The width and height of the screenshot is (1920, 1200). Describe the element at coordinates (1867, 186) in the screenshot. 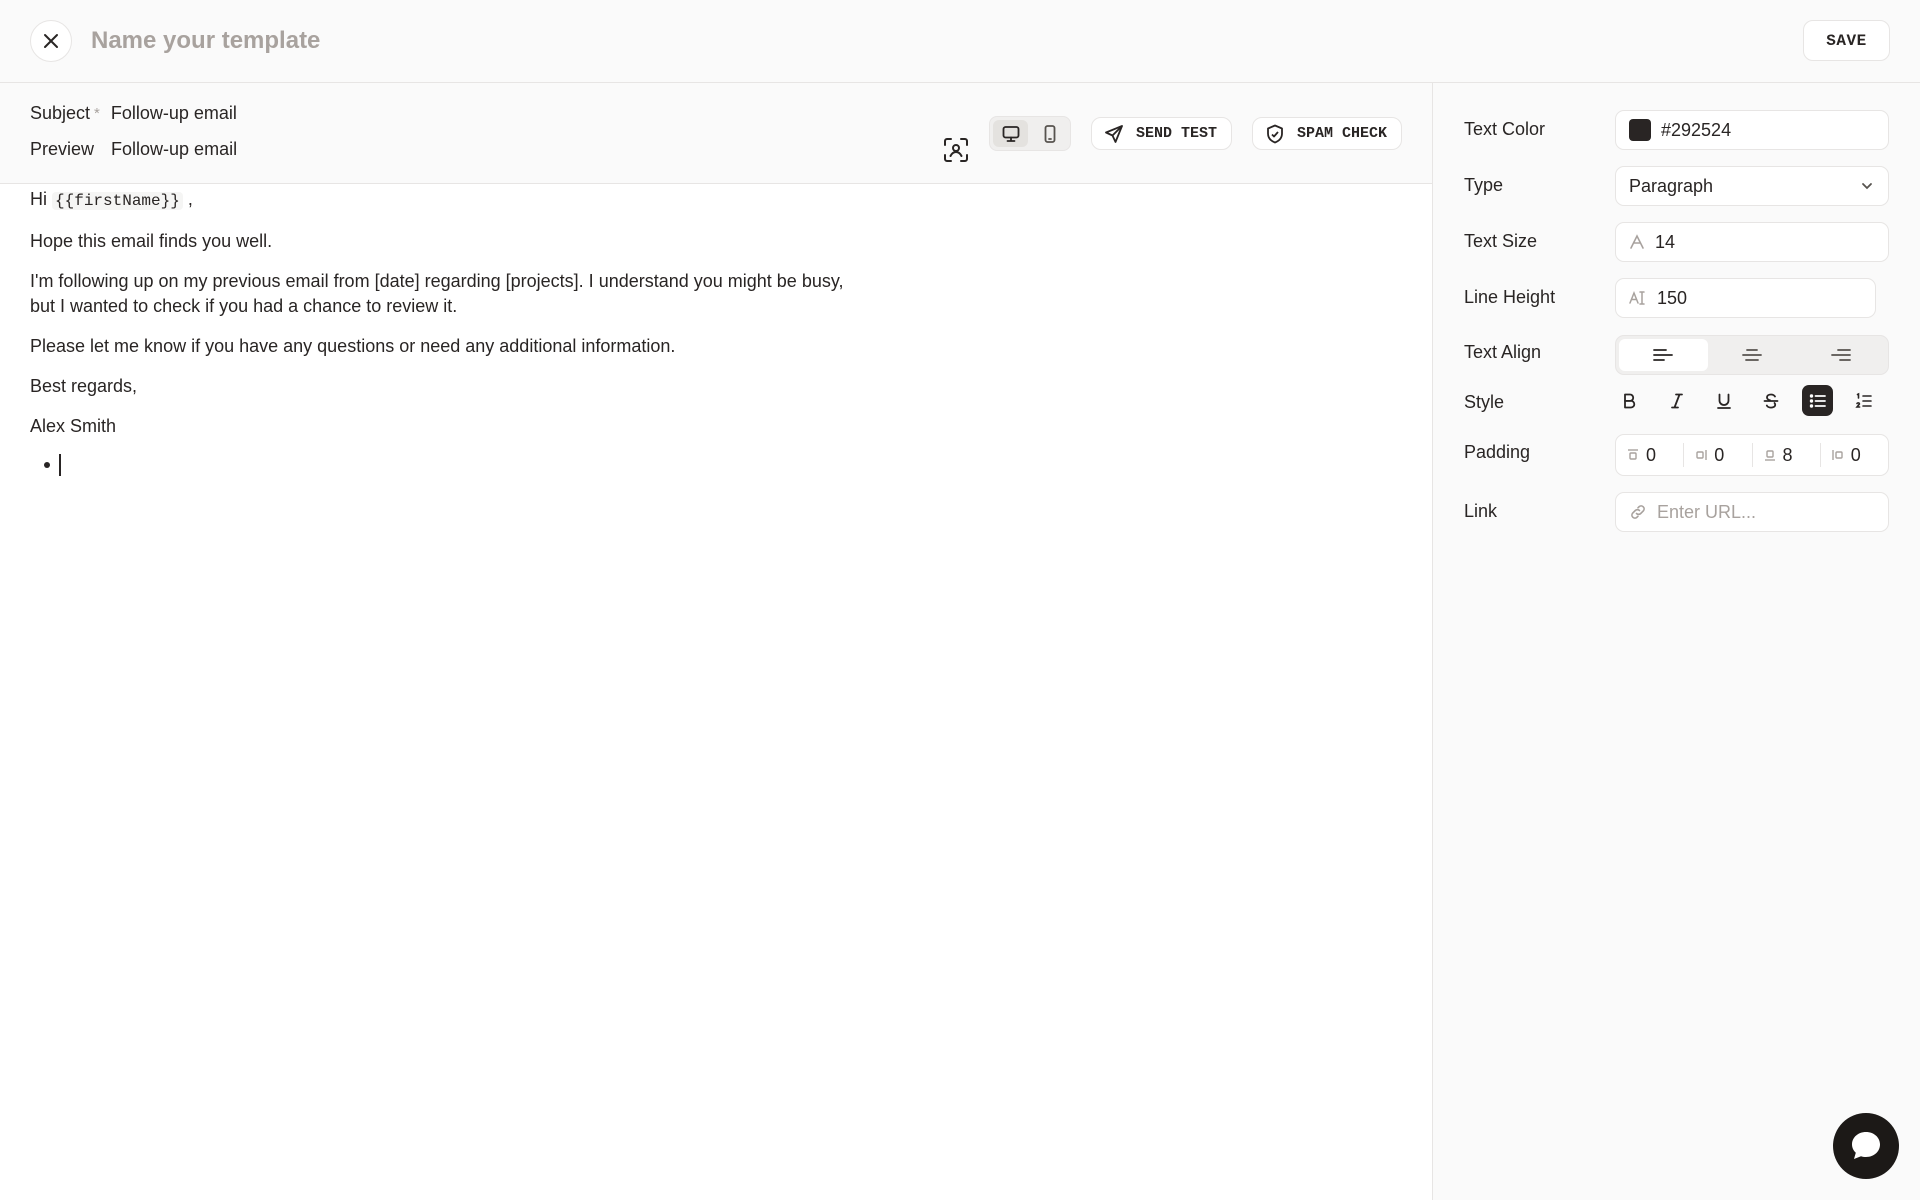

I see `chevron-down-icon` at that location.